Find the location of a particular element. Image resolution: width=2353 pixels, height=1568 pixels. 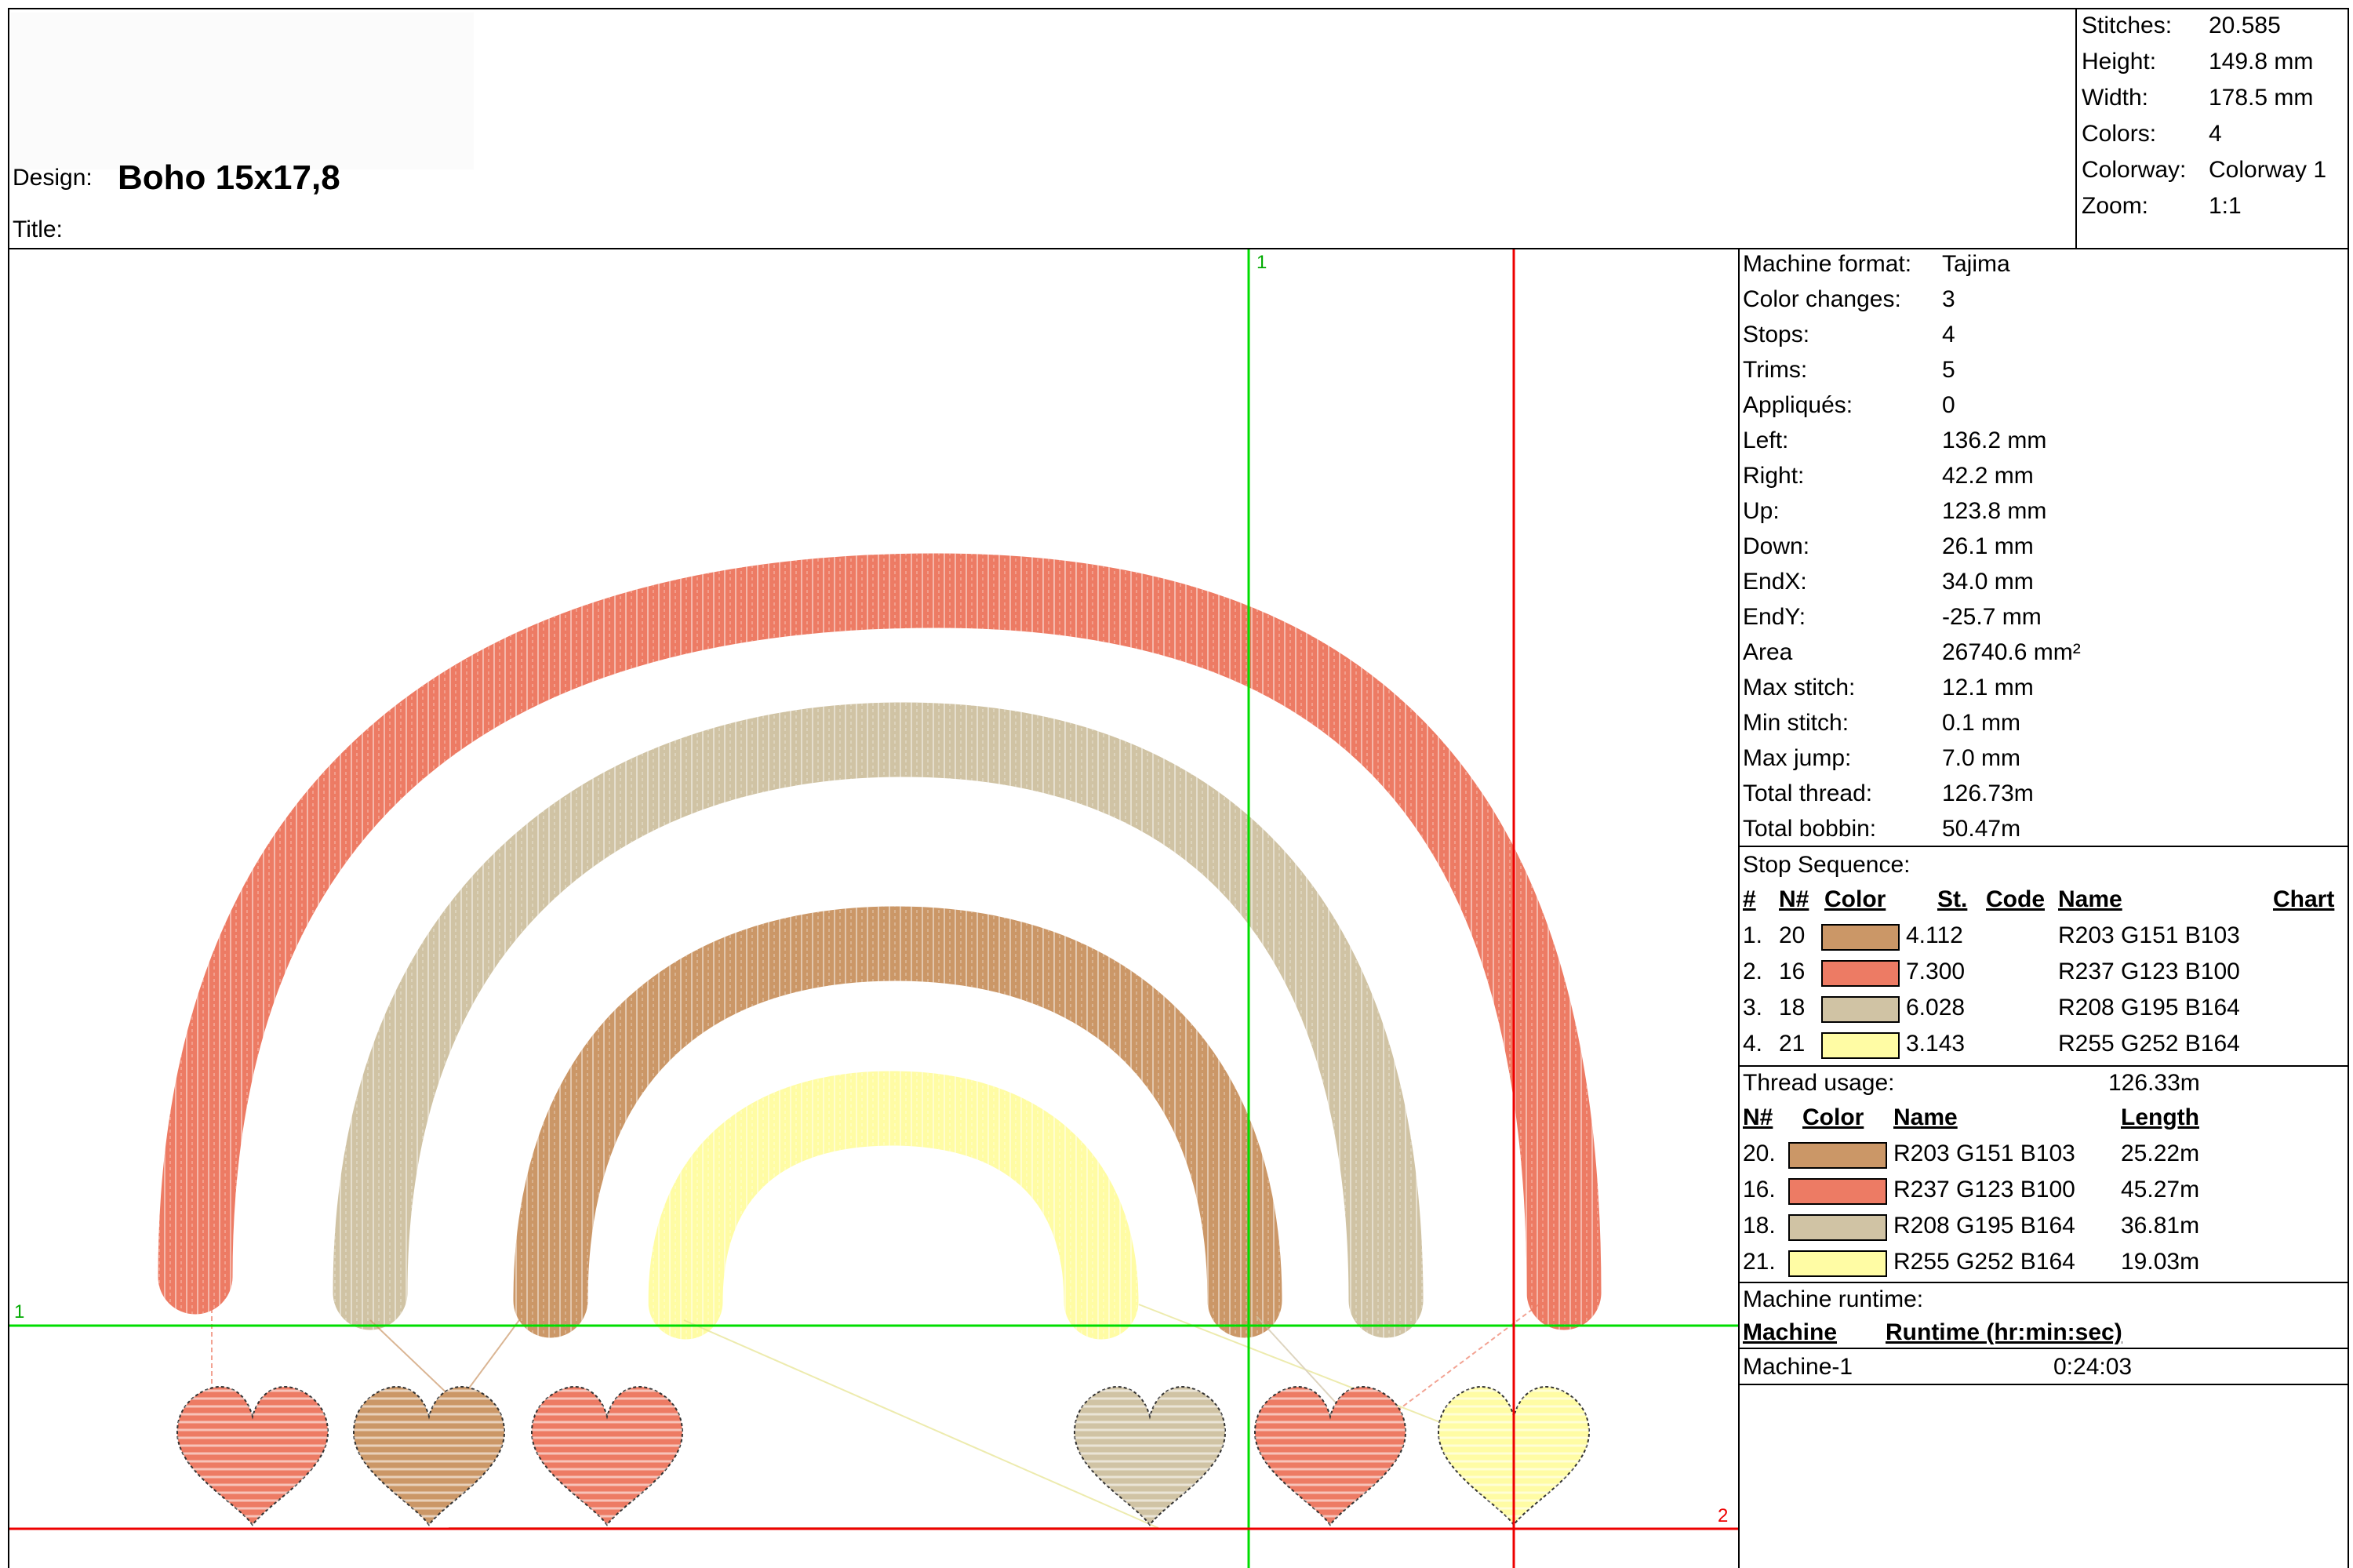

stop-needle: 18 is located at coordinates (1792, 1007).